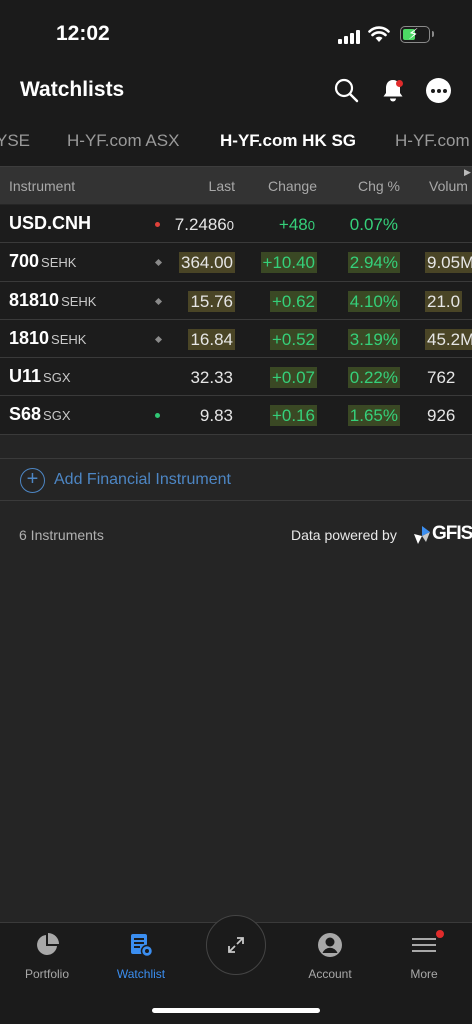  What do you see at coordinates (424, 956) in the screenshot?
I see `nav-more: More` at bounding box center [424, 956].